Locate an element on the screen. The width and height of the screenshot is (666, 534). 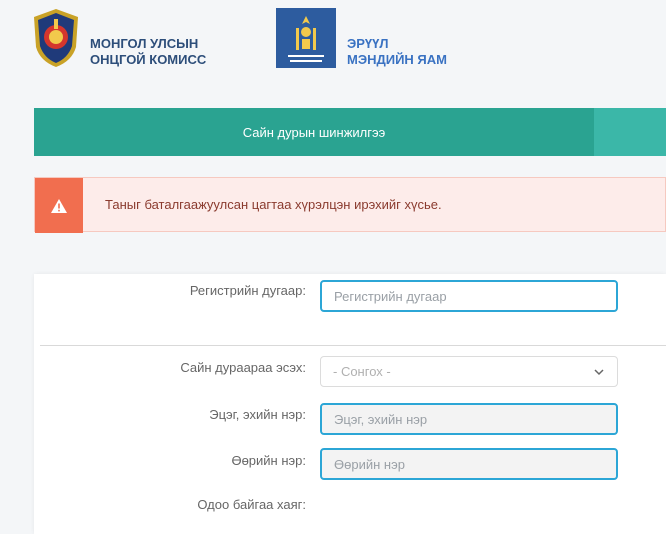
firstname-label: Өөрийн нэр: is located at coordinates (268, 460).